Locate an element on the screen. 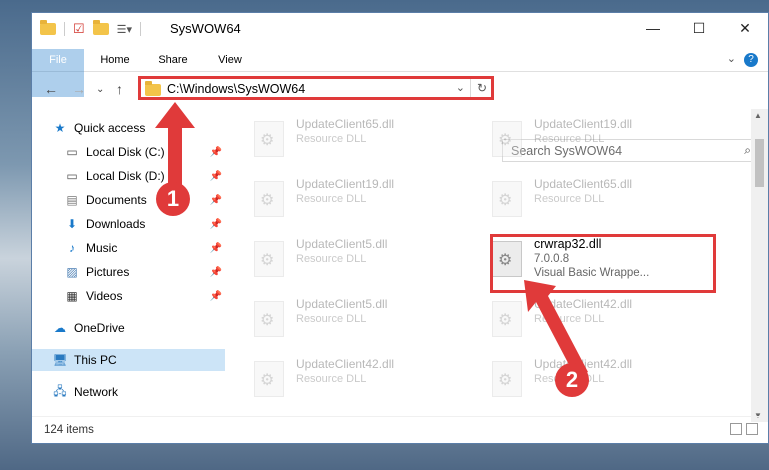 This screenshot has width=769, height=470. step-2-badge: 2 is located at coordinates (572, 380).